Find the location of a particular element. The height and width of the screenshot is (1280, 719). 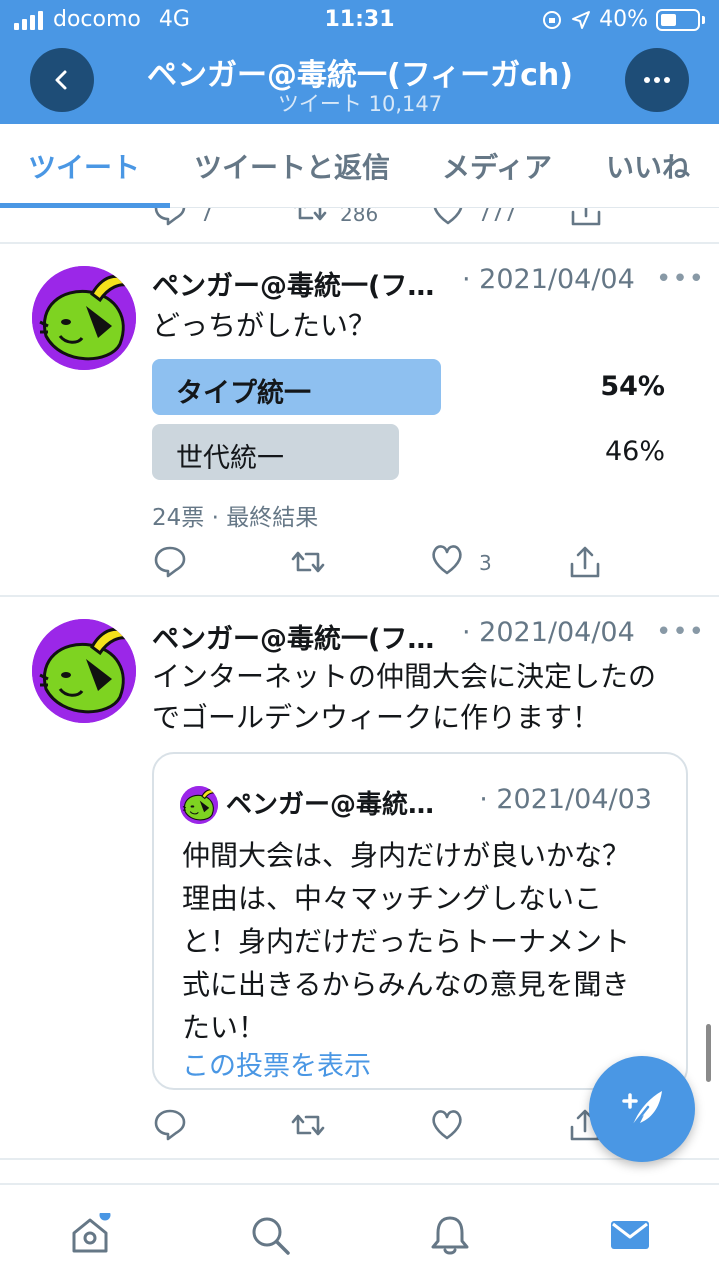

compose-tweet-button is located at coordinates (642, 1109).